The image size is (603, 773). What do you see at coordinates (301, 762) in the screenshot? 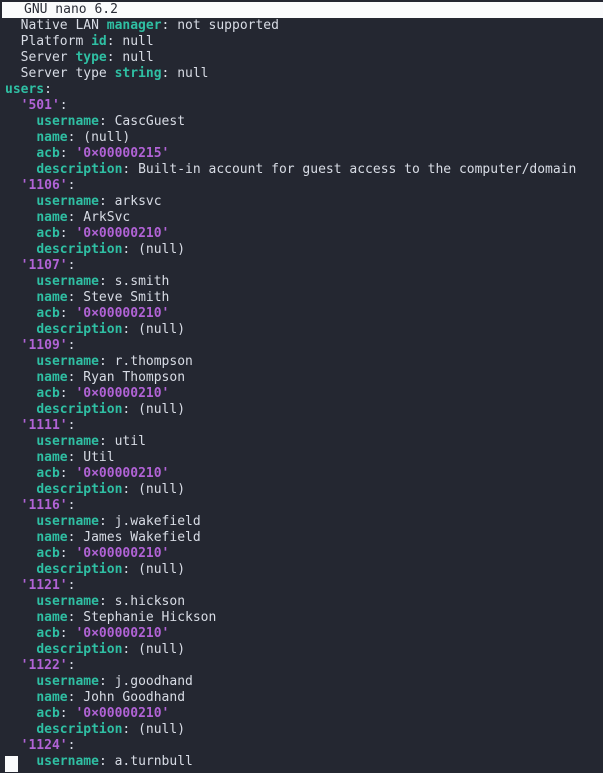
I see `user-field-line: username: a.turnbull` at bounding box center [301, 762].